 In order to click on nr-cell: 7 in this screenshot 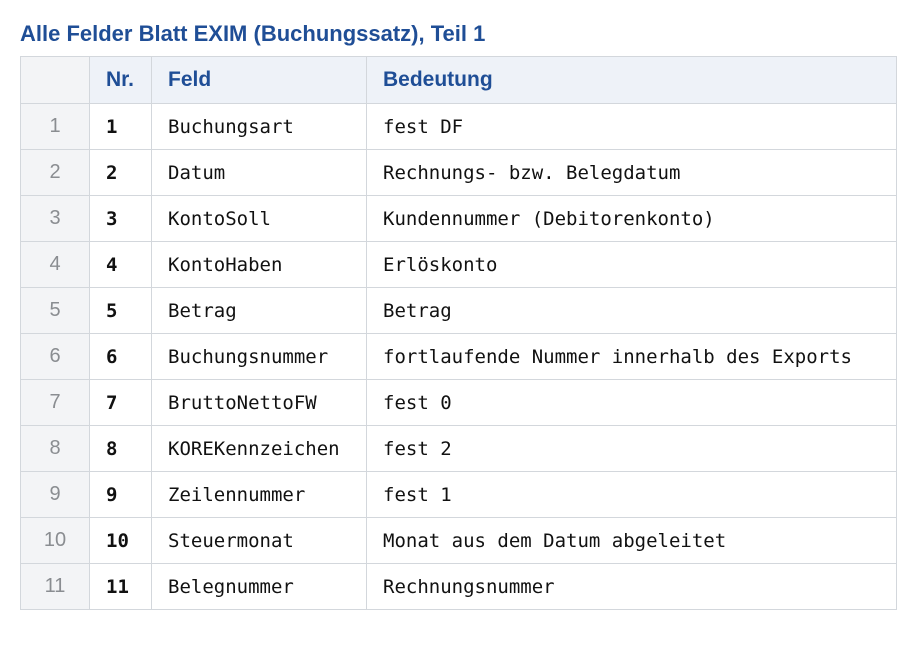, I will do `click(120, 402)`.